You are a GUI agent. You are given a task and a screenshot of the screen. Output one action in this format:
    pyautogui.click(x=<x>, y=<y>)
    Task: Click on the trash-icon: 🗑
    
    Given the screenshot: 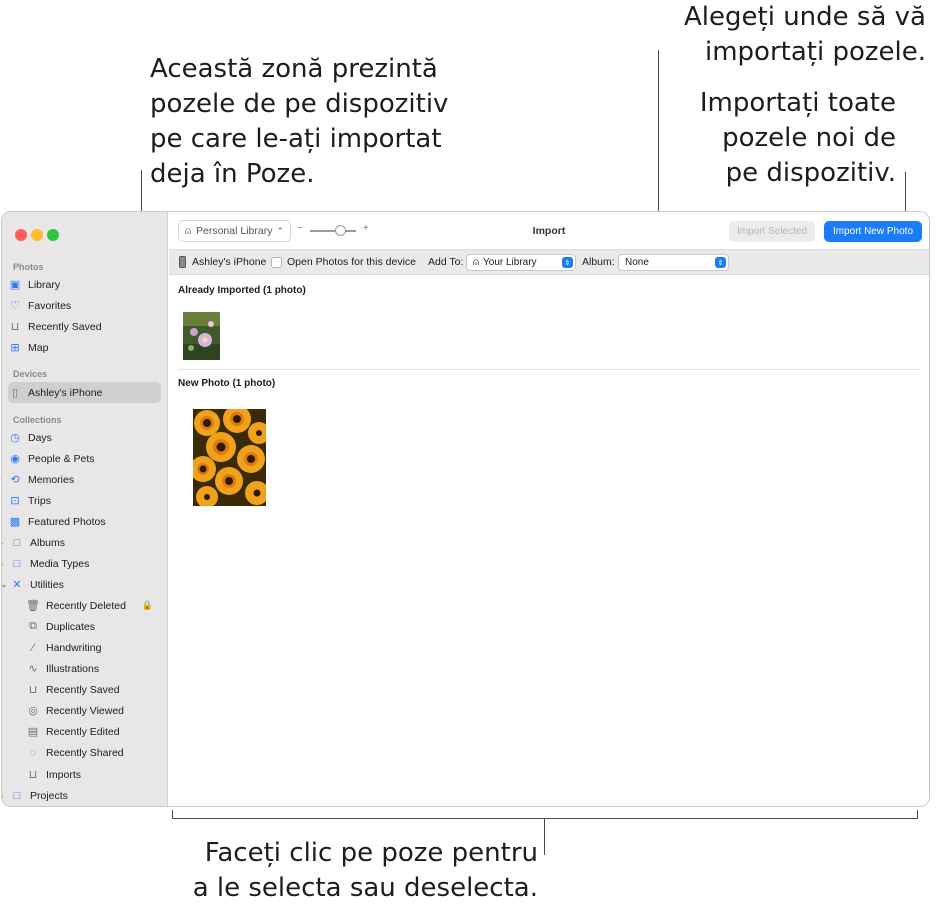 What is the action you would take?
    pyautogui.click(x=33, y=606)
    